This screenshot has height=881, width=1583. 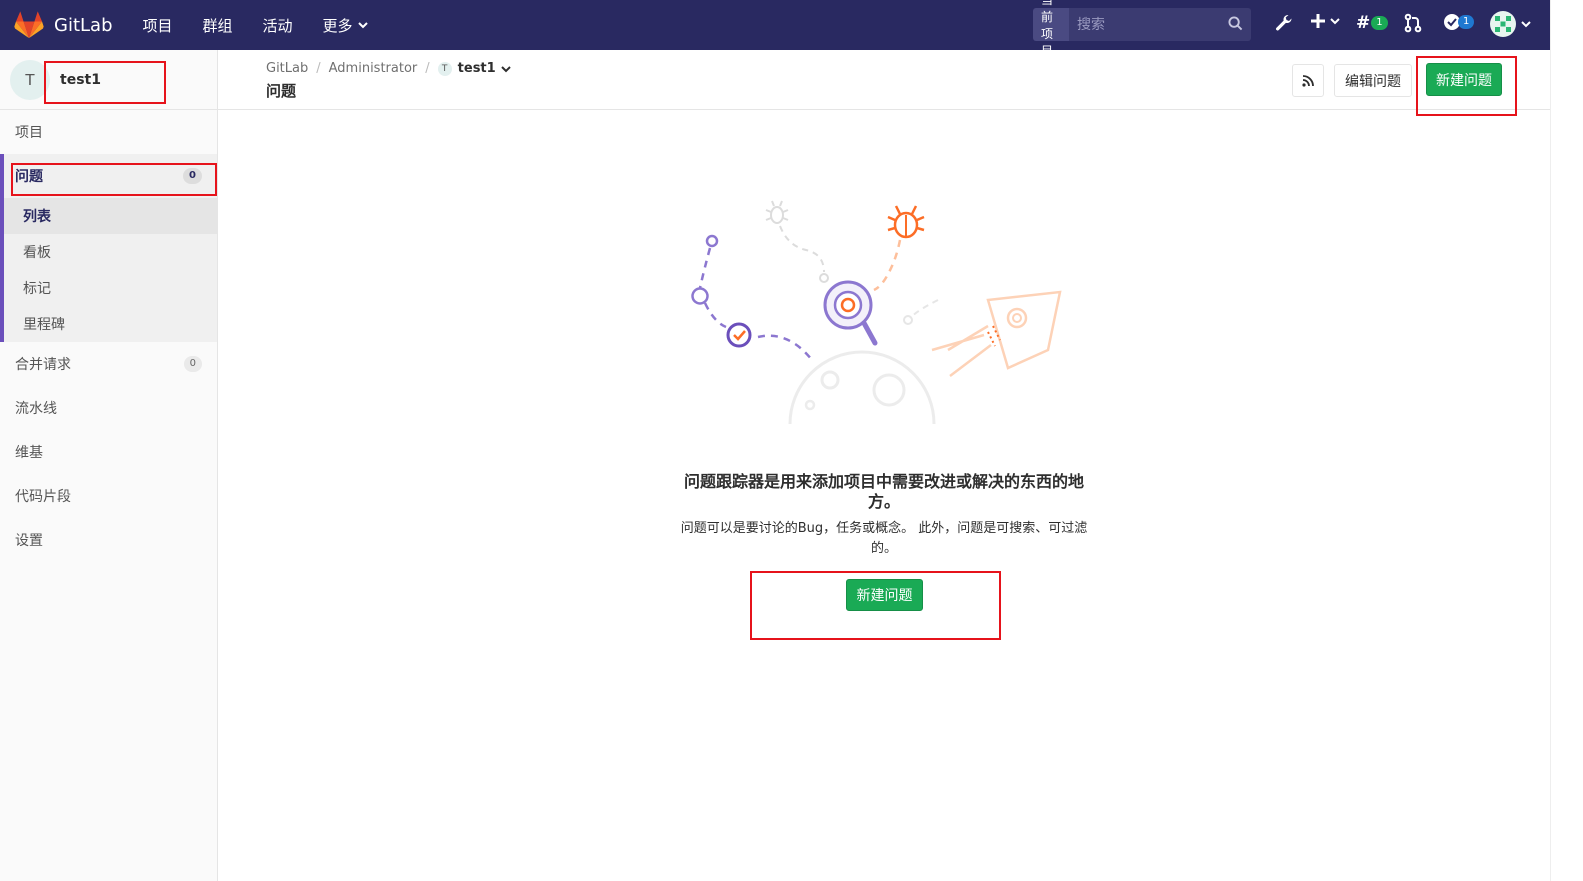 I want to click on nav-projects: 项目, so click(x=158, y=25).